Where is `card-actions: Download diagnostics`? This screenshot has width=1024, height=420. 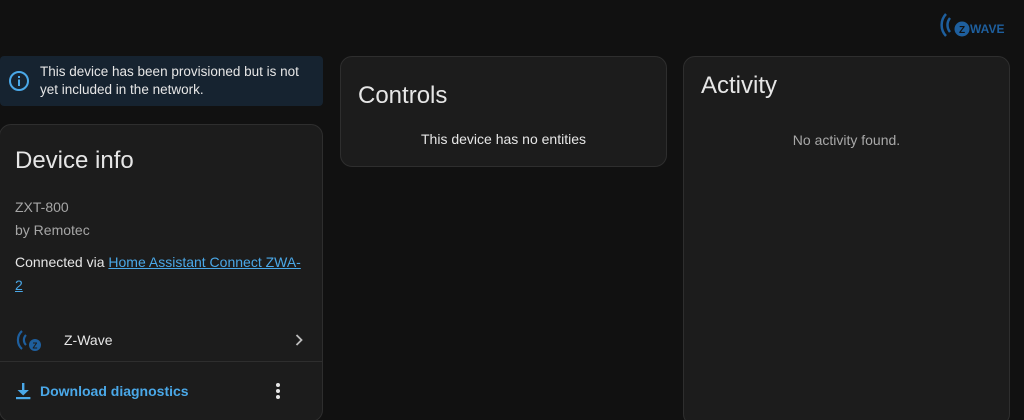
card-actions: Download diagnostics is located at coordinates (161, 391).